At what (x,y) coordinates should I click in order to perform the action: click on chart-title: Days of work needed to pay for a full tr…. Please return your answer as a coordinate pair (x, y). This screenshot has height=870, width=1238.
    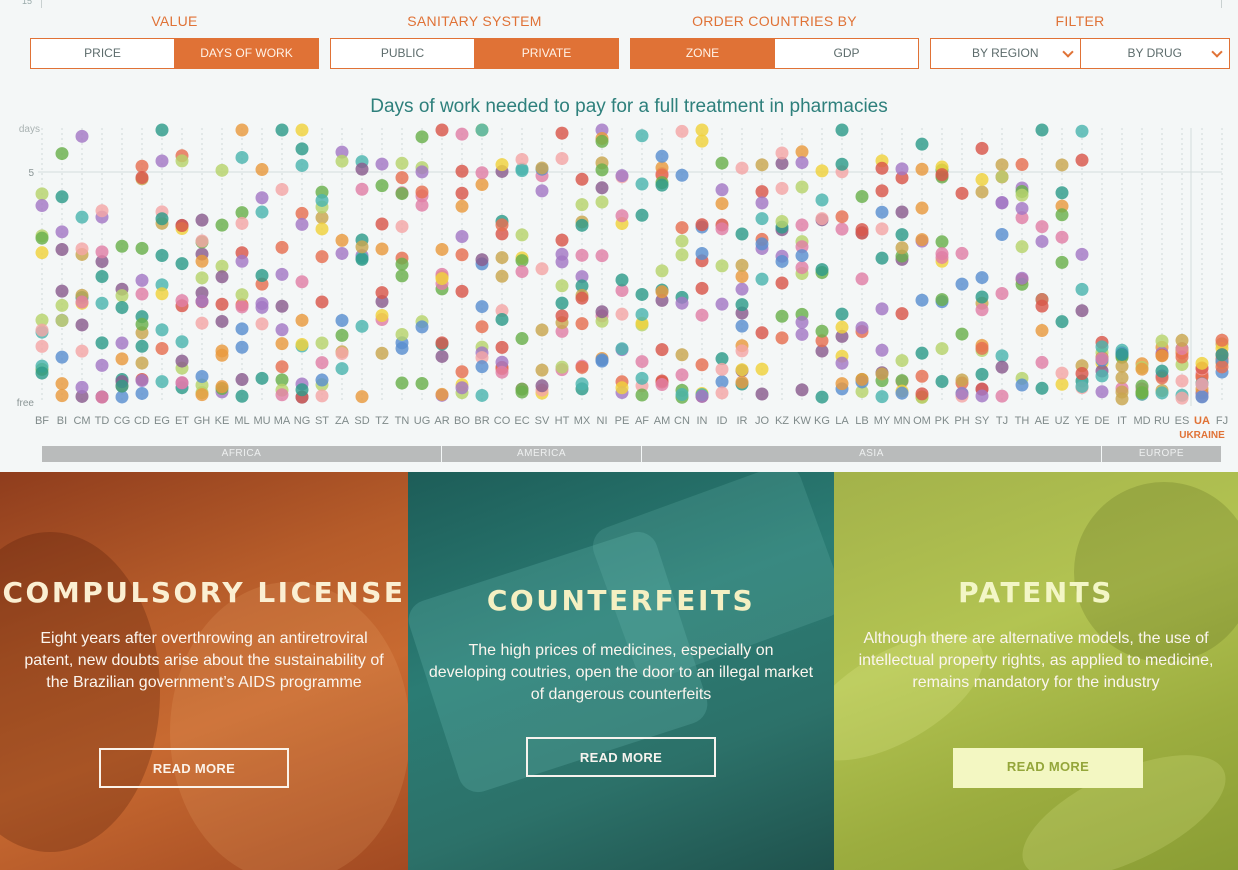
    Looking at the image, I should click on (629, 106).